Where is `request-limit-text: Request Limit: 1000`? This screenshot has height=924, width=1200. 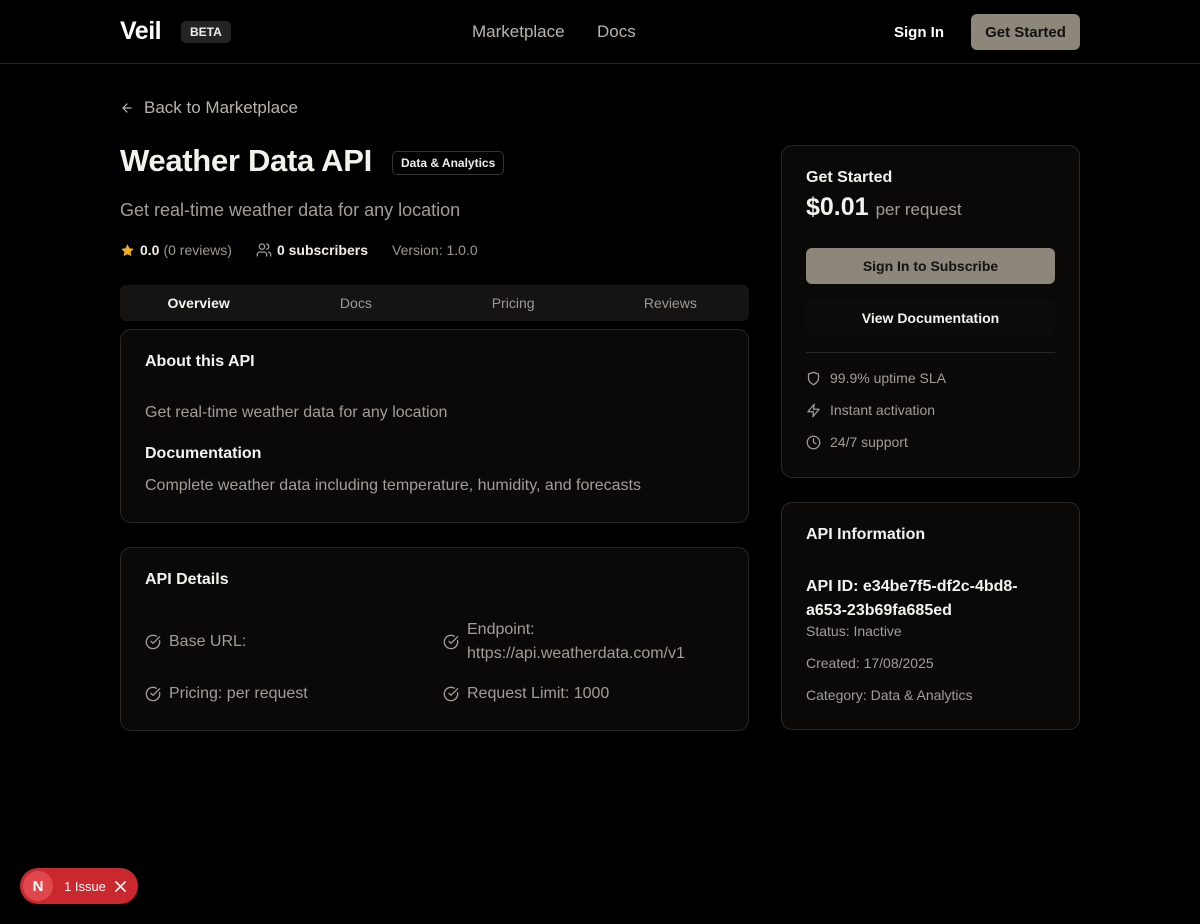
request-limit-text: Request Limit: 1000 is located at coordinates (538, 693).